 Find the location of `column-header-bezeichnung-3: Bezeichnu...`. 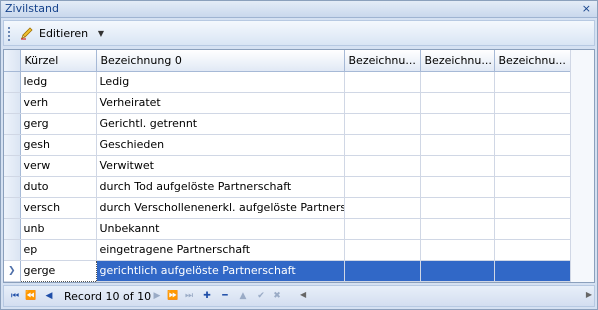

column-header-bezeichnung-3: Bezeichnu... is located at coordinates (532, 61).